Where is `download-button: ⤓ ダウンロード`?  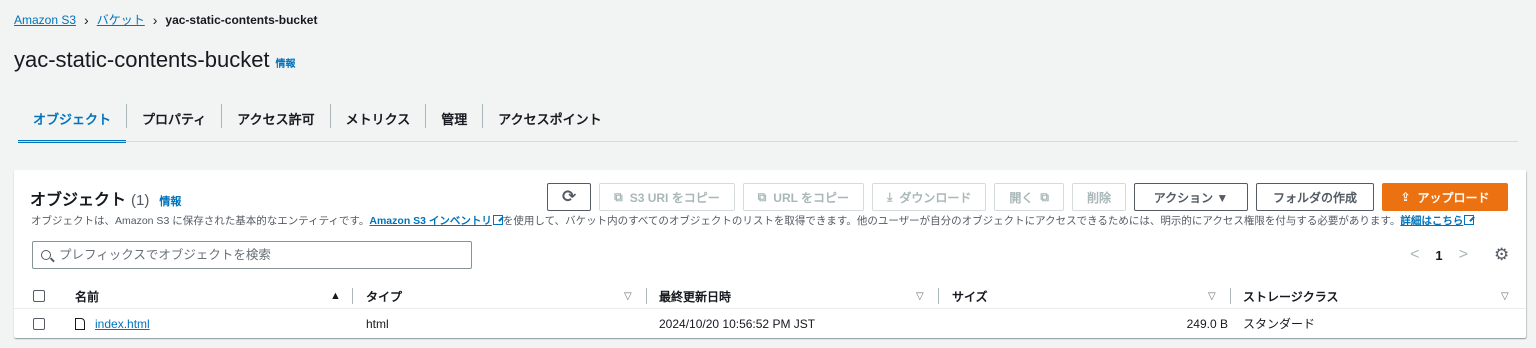
download-button: ⤓ ダウンロード is located at coordinates (929, 197).